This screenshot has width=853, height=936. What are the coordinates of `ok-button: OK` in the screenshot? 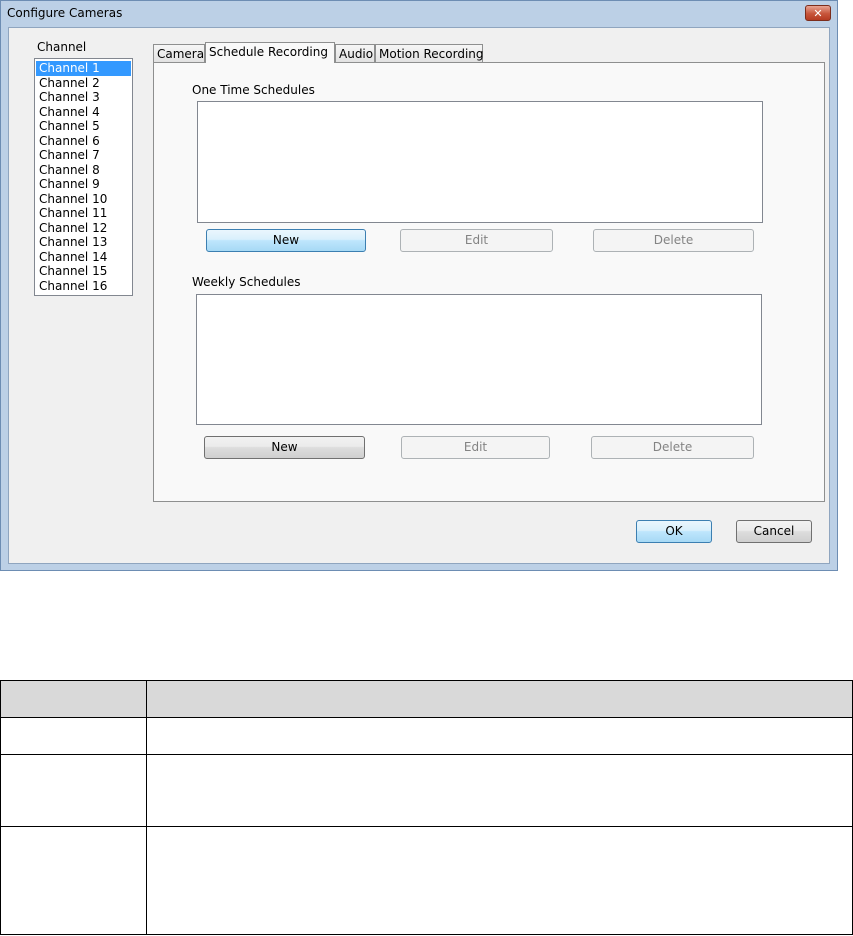 It's located at (674, 531).